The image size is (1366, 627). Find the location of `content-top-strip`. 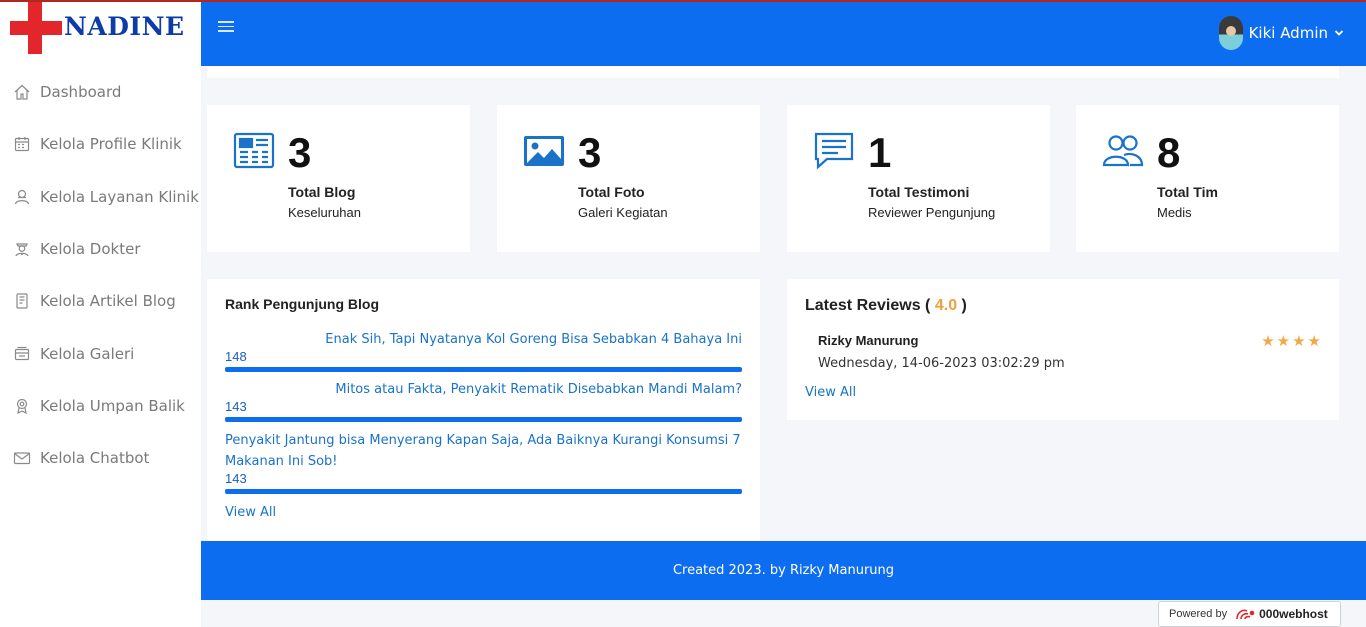

content-top-strip is located at coordinates (773, 72).